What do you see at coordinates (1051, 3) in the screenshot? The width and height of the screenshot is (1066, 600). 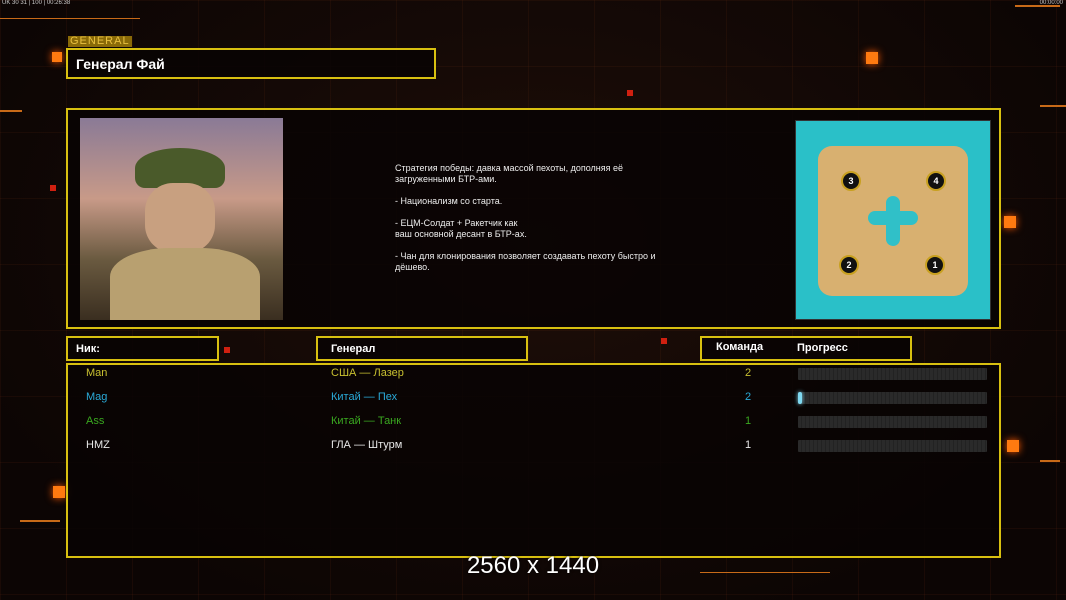 I see `status-right: 00:00:00` at bounding box center [1051, 3].